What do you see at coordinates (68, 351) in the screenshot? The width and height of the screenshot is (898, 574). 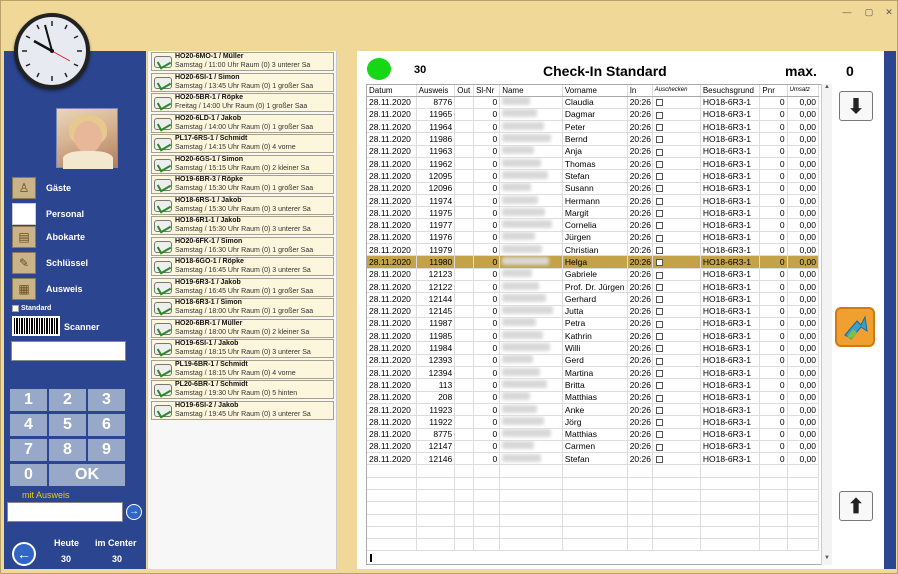 I see `scanner-input` at bounding box center [68, 351].